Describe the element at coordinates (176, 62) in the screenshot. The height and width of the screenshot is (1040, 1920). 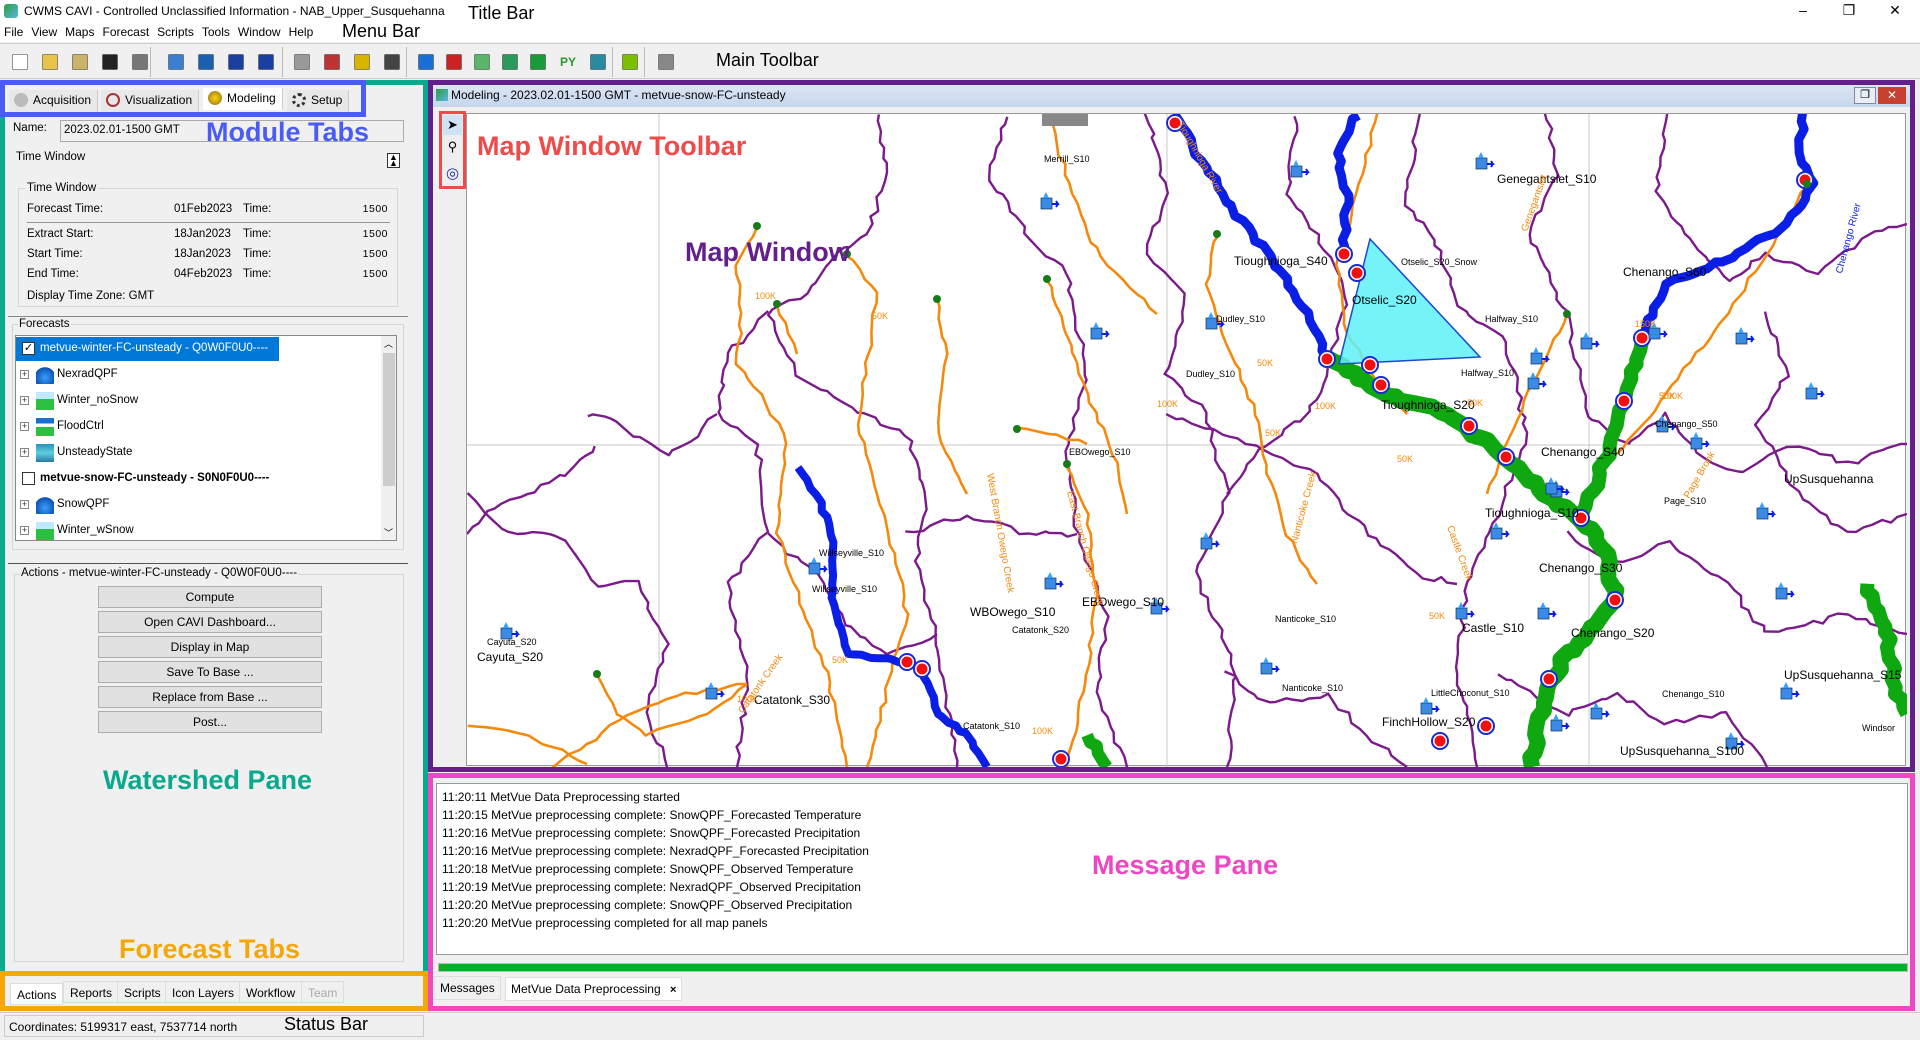
I see `map-layers-icon` at that location.